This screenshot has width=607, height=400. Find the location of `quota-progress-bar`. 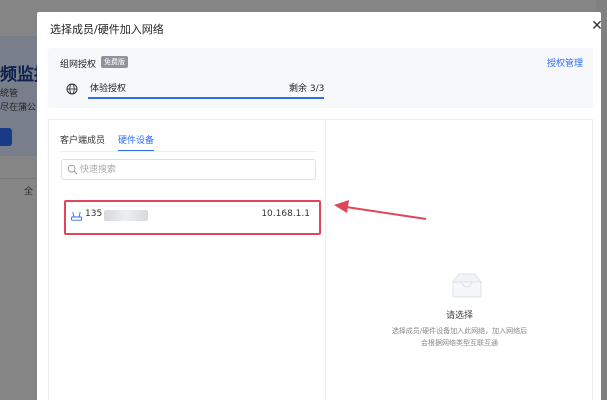

quota-progress-bar is located at coordinates (206, 98).